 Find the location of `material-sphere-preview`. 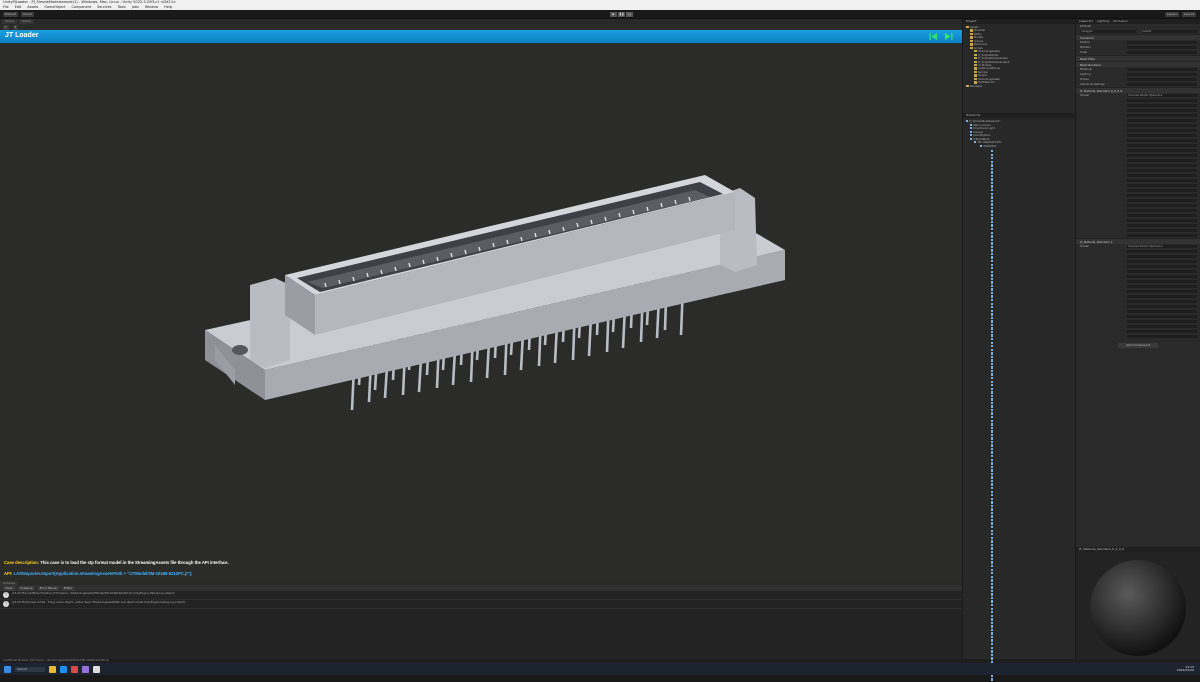

material-sphere-preview is located at coordinates (1138, 605).